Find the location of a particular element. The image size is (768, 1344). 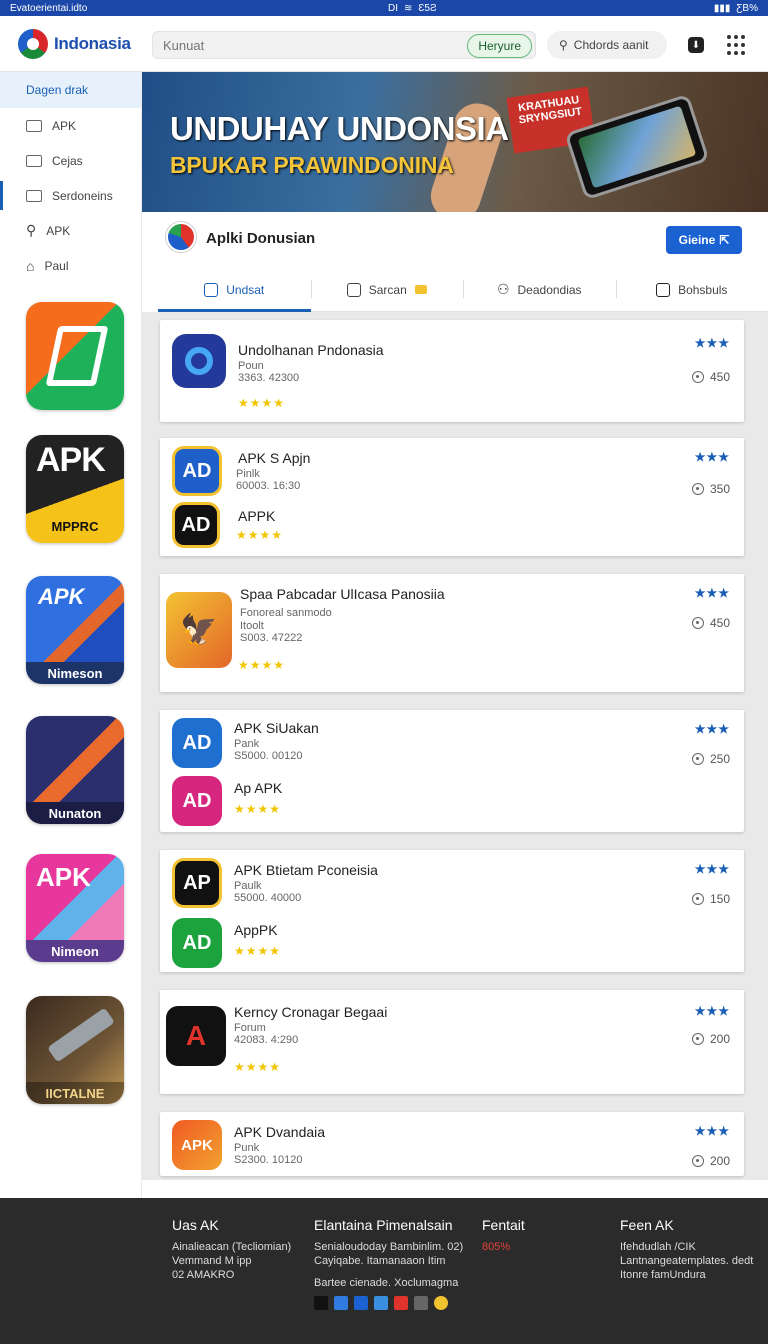

app-thumb-6: IICTALNE is located at coordinates (75, 1050).